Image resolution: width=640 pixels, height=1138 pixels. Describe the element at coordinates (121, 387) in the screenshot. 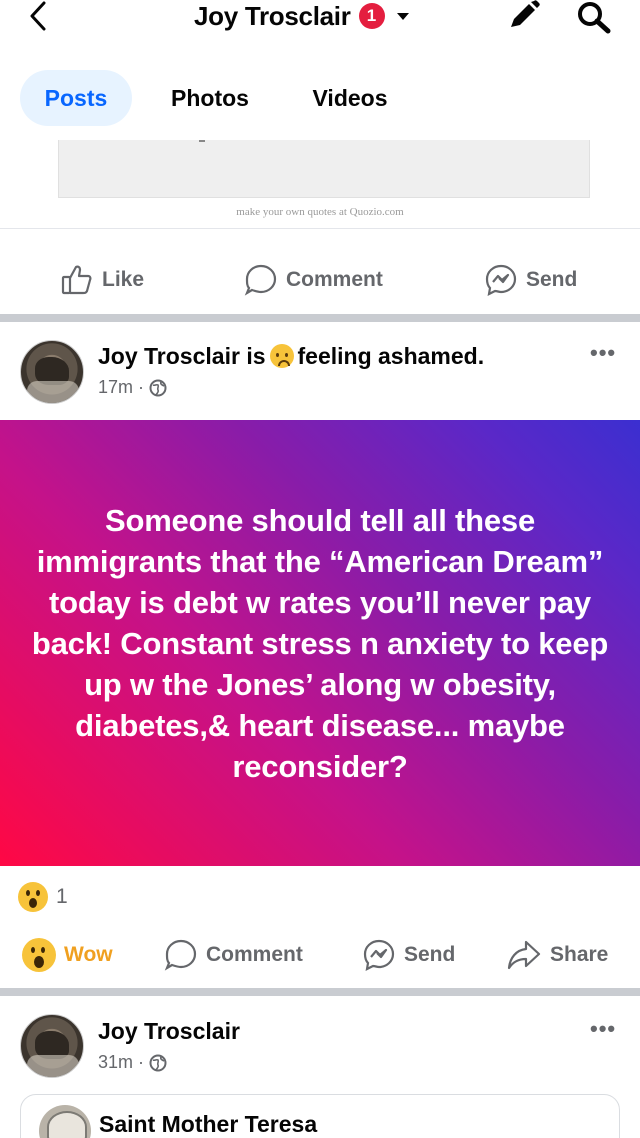

I see `timestamp-text: 17m ·` at that location.